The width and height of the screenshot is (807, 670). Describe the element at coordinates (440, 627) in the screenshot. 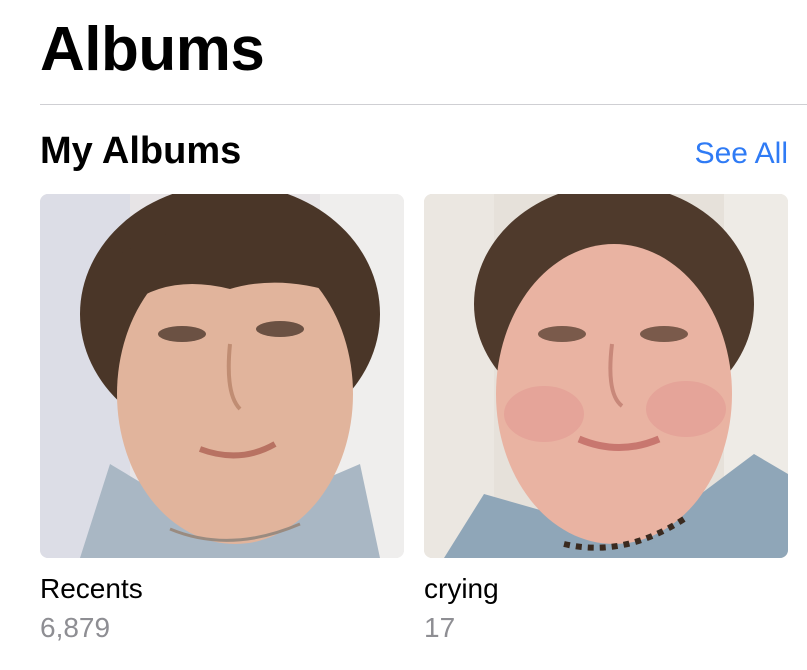

I see `album-count: 17` at that location.